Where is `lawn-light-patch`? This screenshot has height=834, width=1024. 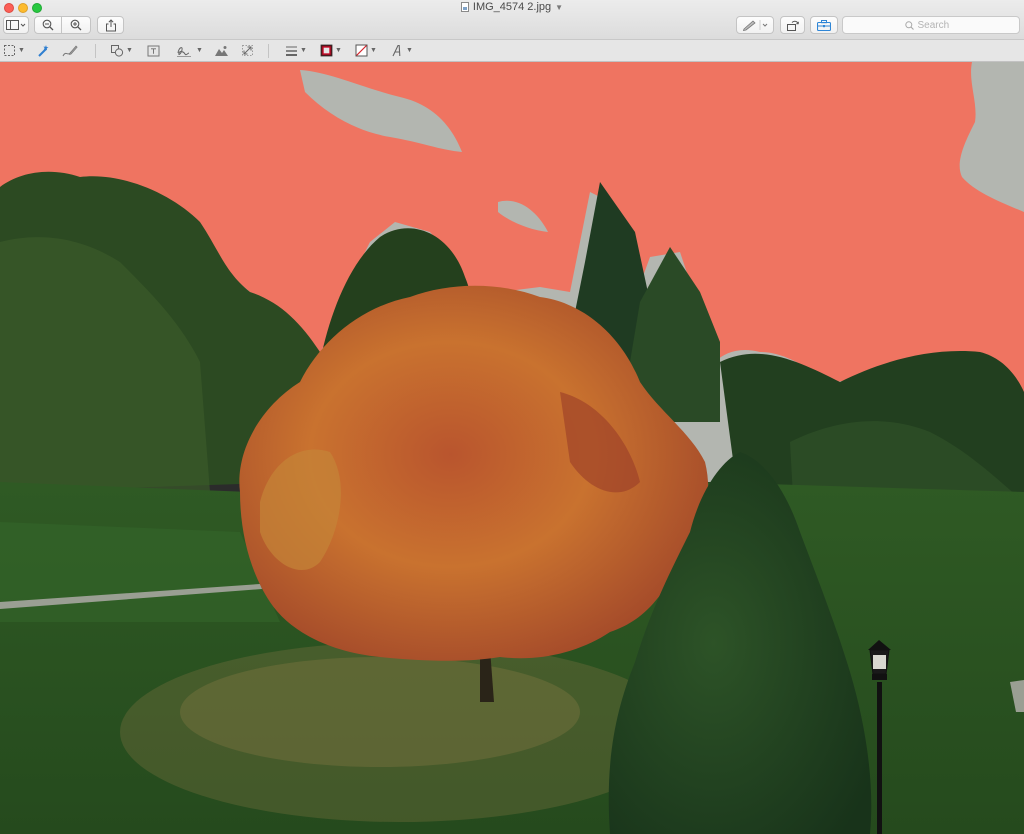
lawn-light-patch is located at coordinates (140, 572).